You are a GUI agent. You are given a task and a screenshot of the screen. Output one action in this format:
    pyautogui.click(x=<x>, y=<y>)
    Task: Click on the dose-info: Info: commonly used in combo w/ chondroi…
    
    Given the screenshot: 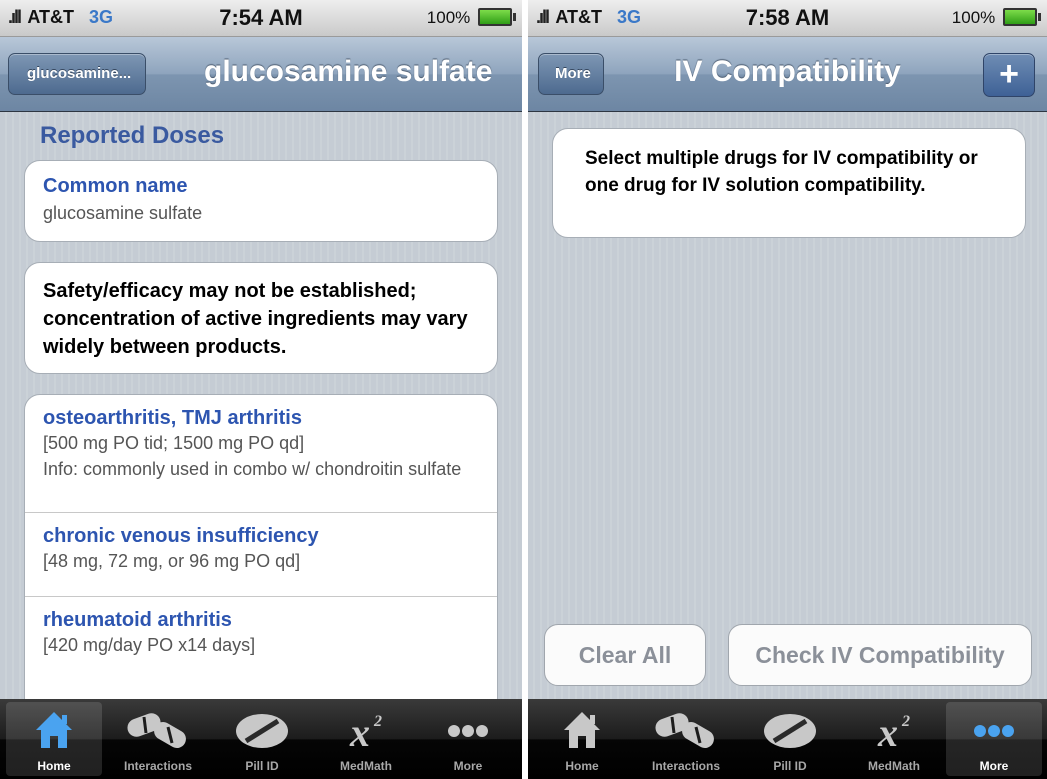 What is the action you would take?
    pyautogui.click(x=252, y=469)
    